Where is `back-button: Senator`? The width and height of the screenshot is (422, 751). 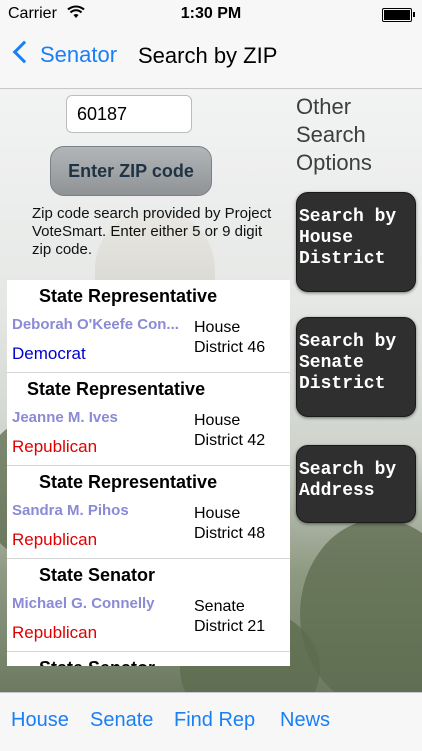
back-button: Senator is located at coordinates (64, 54).